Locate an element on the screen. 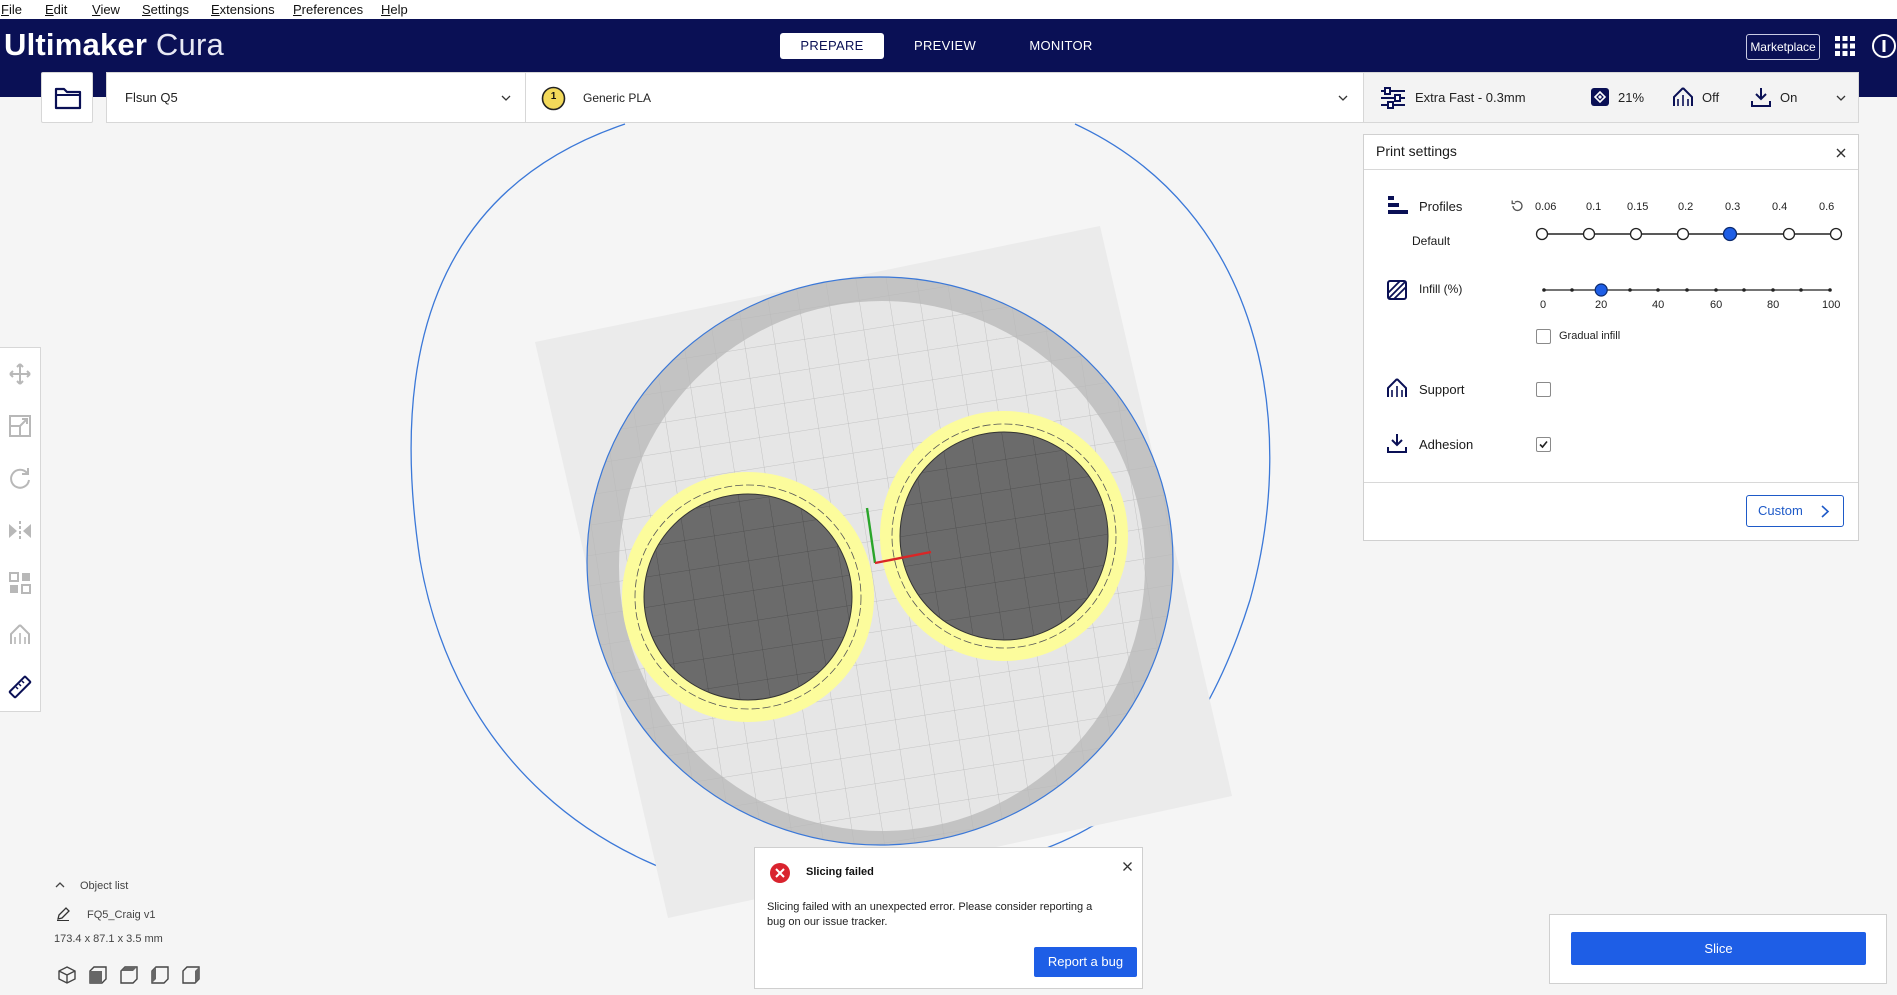 The width and height of the screenshot is (1897, 995). layer-height-6: 0.6 is located at coordinates (1827, 207).